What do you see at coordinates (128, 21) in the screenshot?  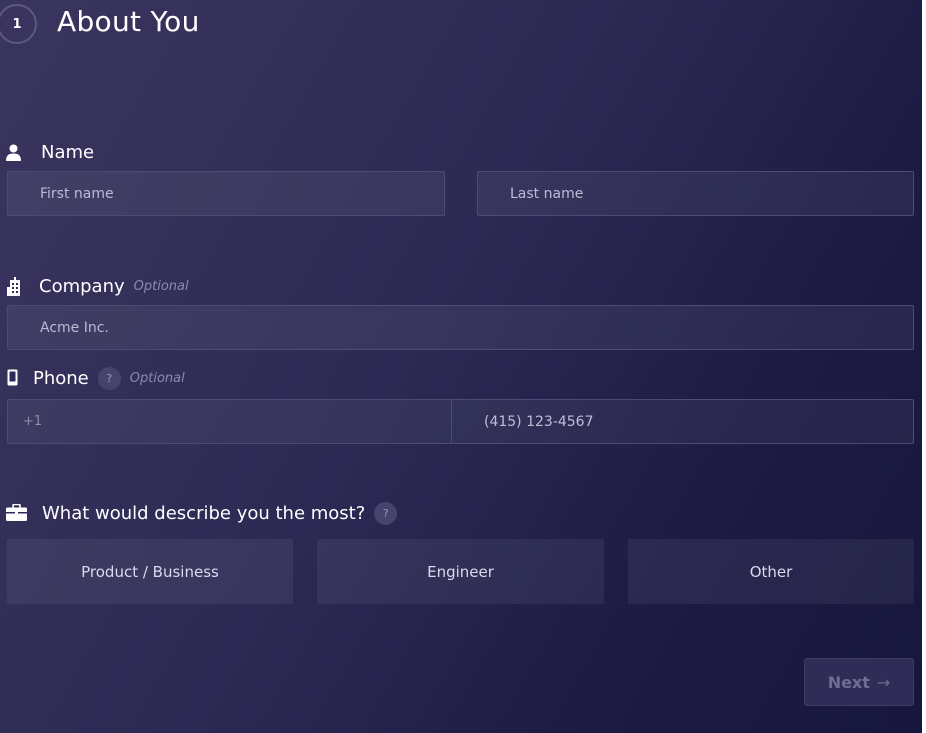 I see `page-title: About You` at bounding box center [128, 21].